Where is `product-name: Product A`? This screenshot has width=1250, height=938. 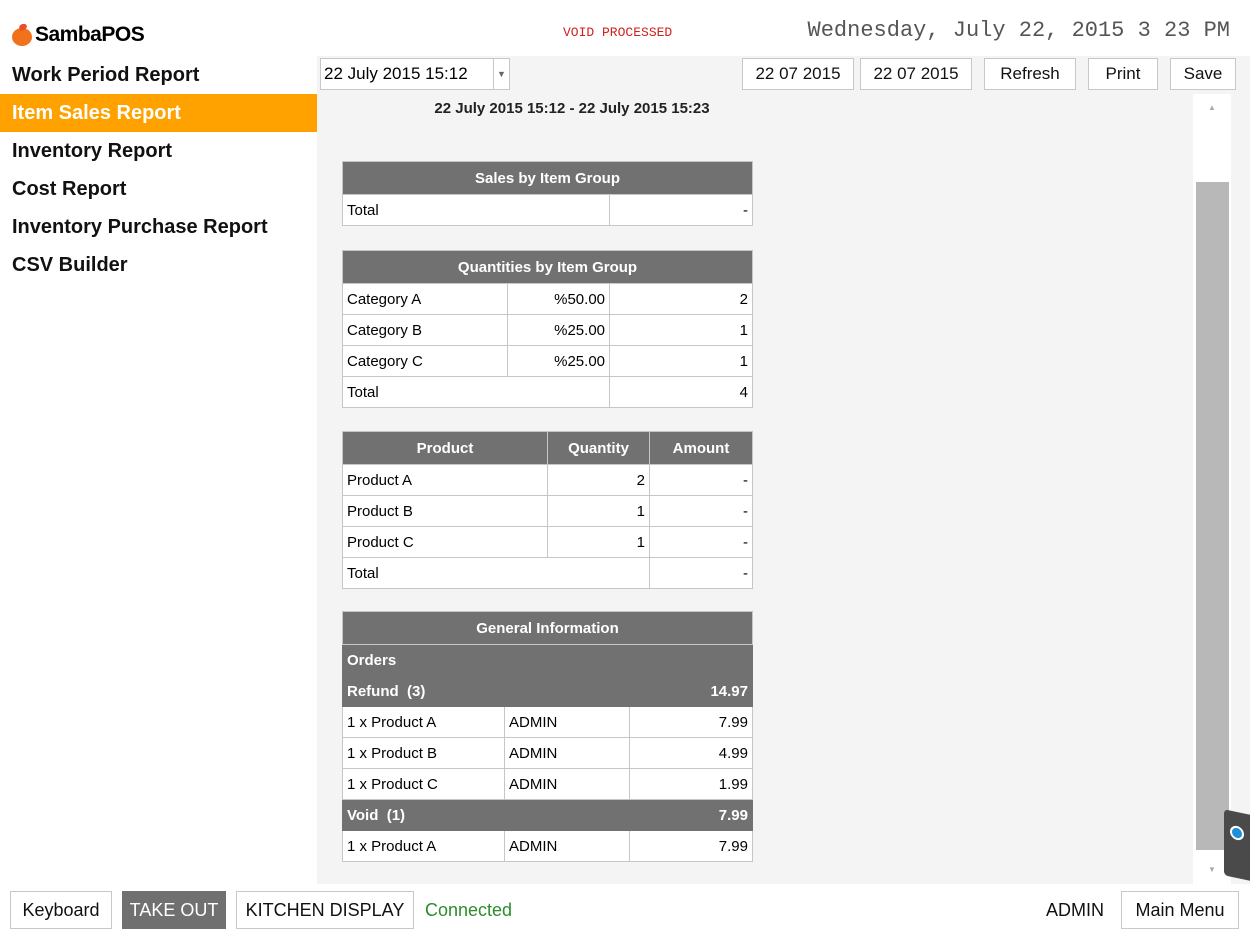 product-name: Product A is located at coordinates (445, 480).